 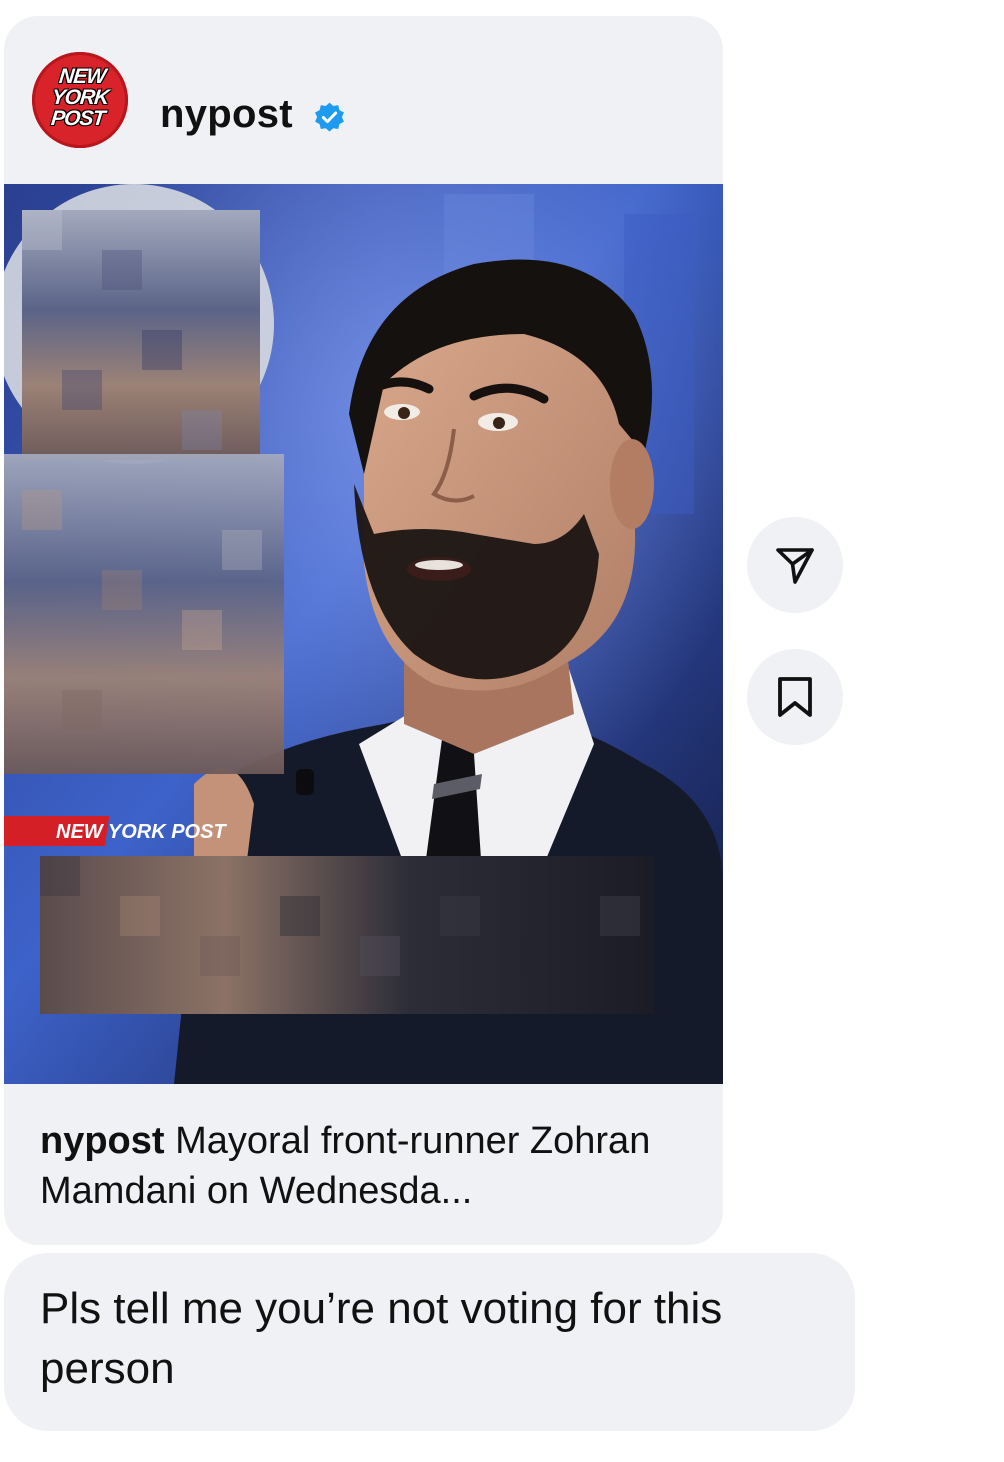 What do you see at coordinates (226, 114) in the screenshot?
I see `post-username: nypost` at bounding box center [226, 114].